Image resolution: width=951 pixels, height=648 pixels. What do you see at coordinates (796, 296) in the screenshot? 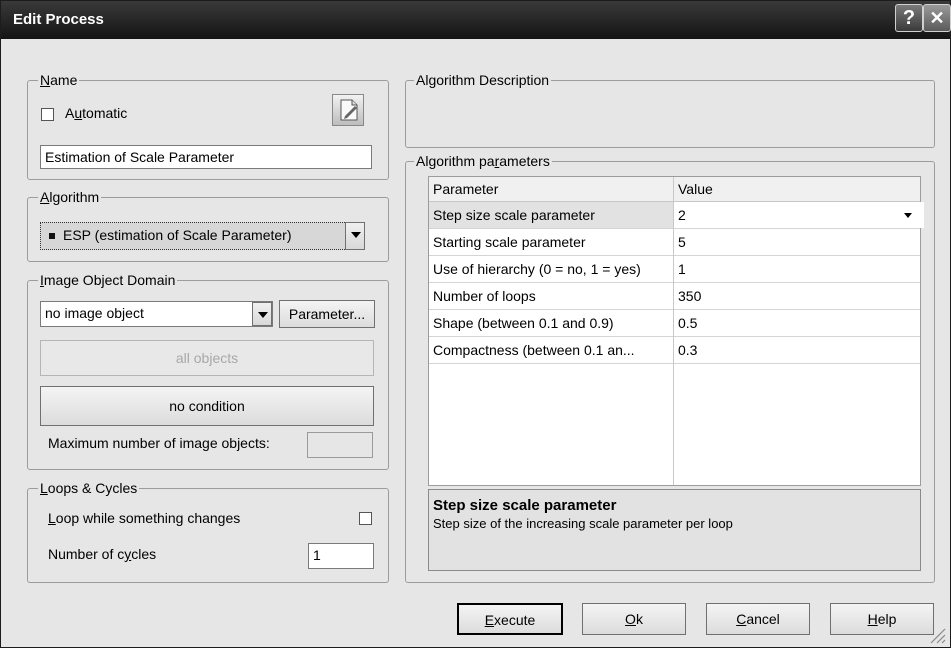
I see `param-value: 350` at bounding box center [796, 296].